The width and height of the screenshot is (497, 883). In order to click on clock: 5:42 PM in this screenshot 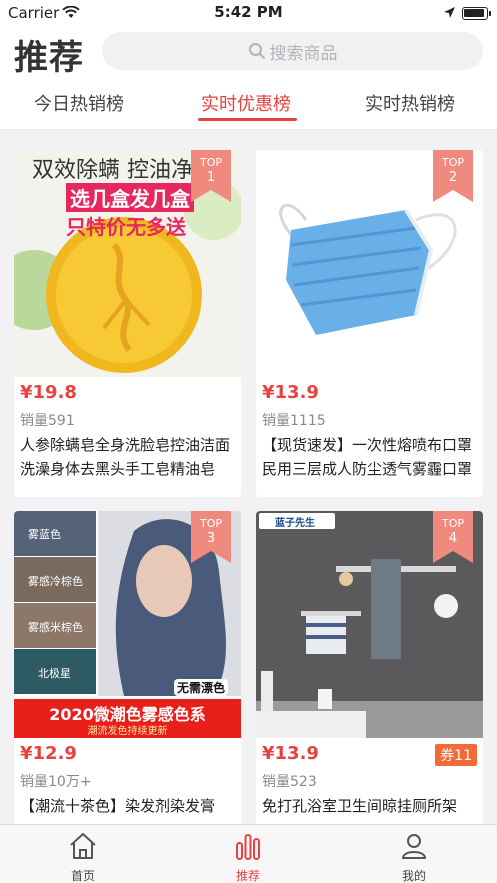, I will do `click(248, 12)`.